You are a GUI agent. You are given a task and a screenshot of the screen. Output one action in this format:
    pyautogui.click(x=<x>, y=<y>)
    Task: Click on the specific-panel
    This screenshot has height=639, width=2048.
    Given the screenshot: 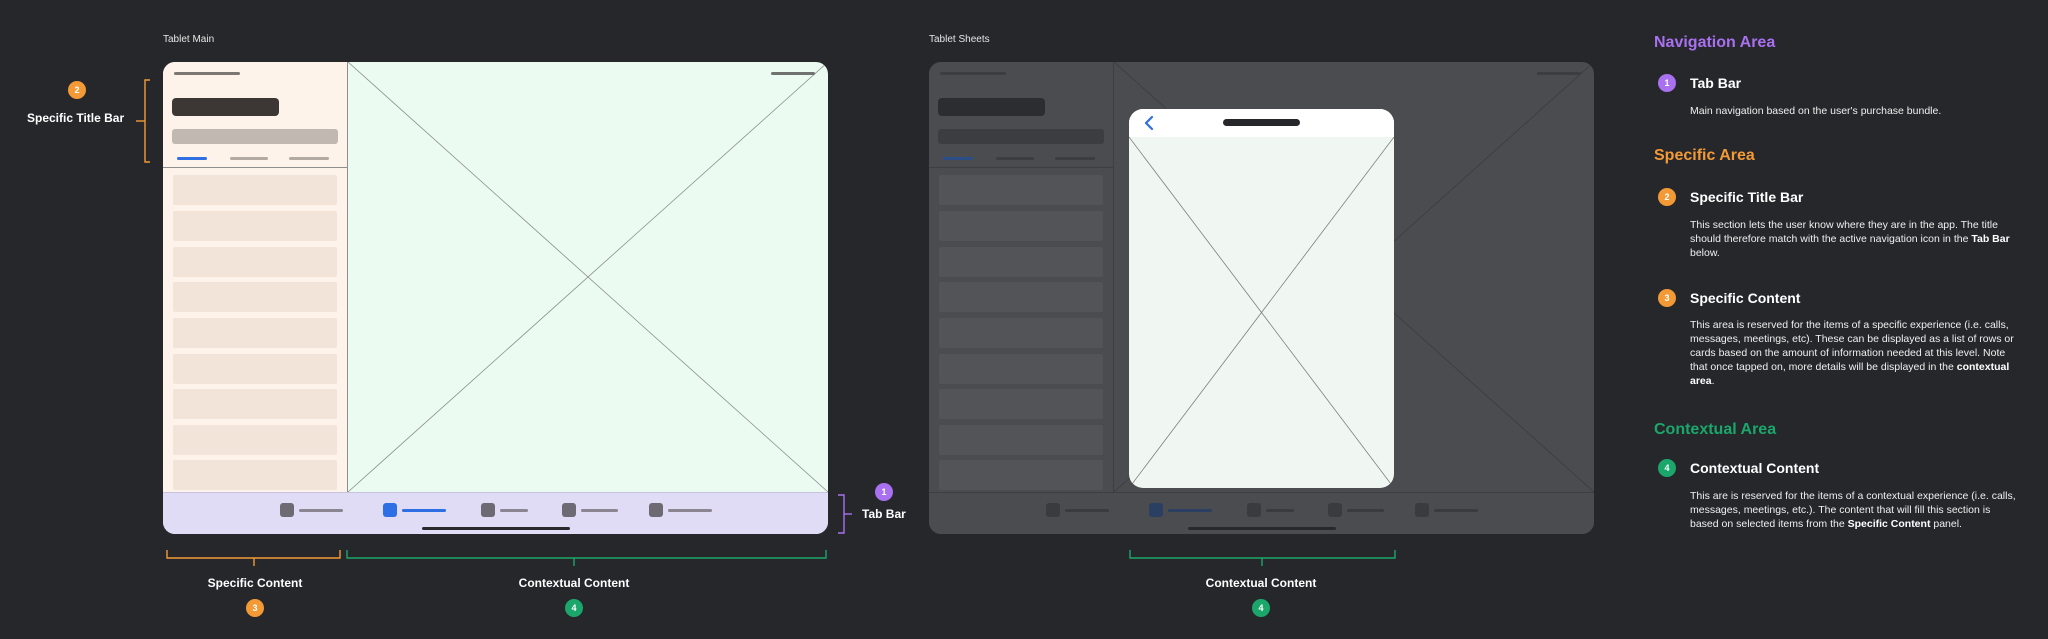 What is the action you would take?
    pyautogui.click(x=255, y=277)
    